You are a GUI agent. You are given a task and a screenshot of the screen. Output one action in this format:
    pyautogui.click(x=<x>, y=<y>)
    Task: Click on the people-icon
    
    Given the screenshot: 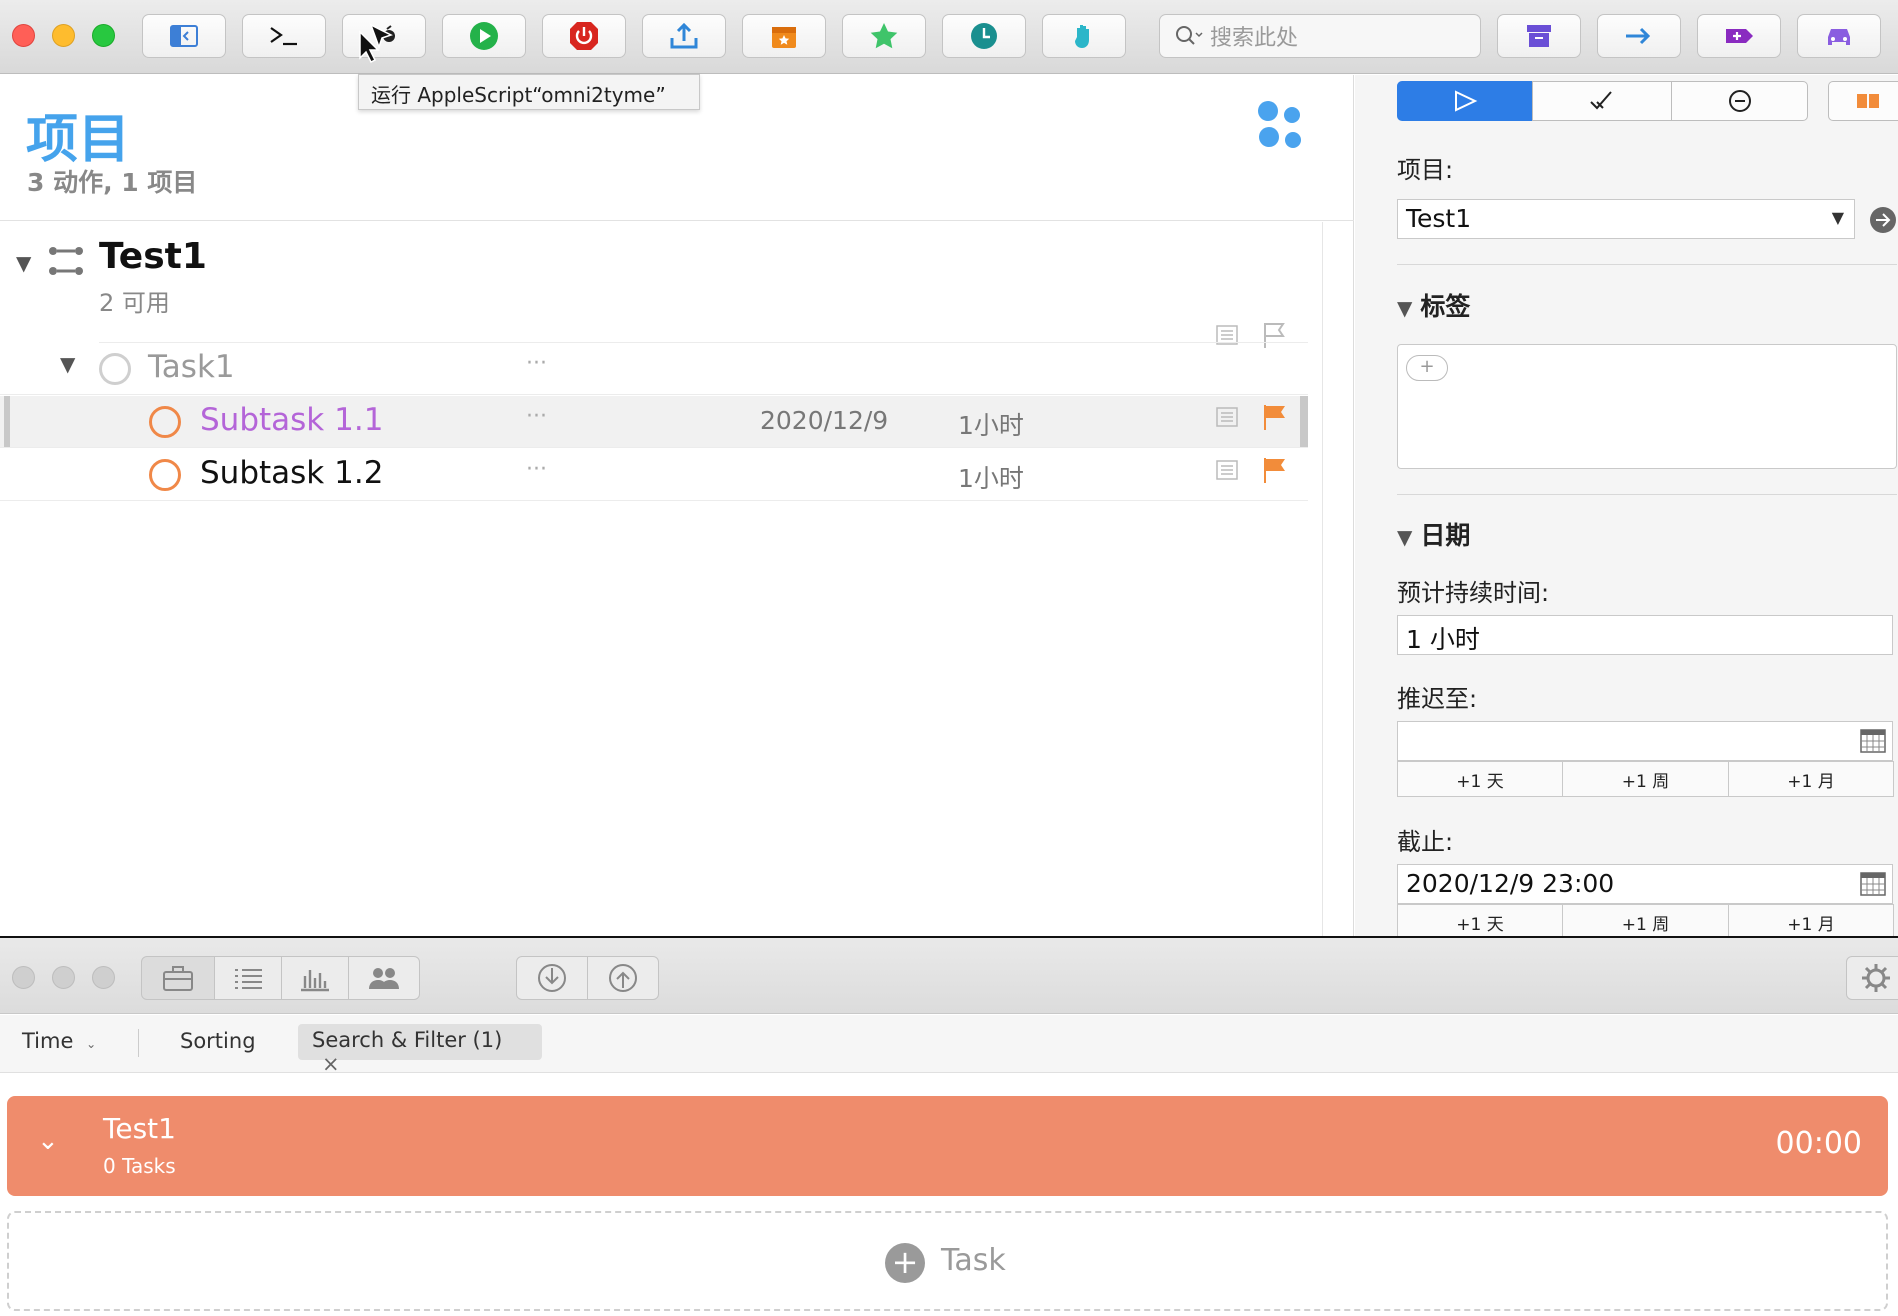 What is the action you would take?
    pyautogui.click(x=384, y=978)
    